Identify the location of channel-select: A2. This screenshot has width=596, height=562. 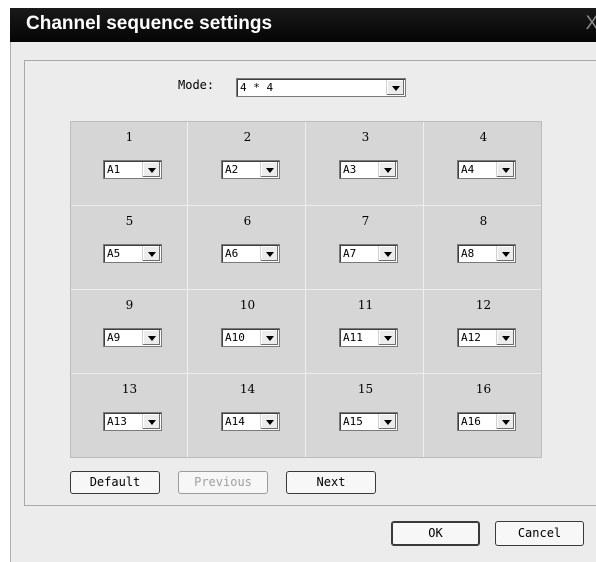
(250, 169).